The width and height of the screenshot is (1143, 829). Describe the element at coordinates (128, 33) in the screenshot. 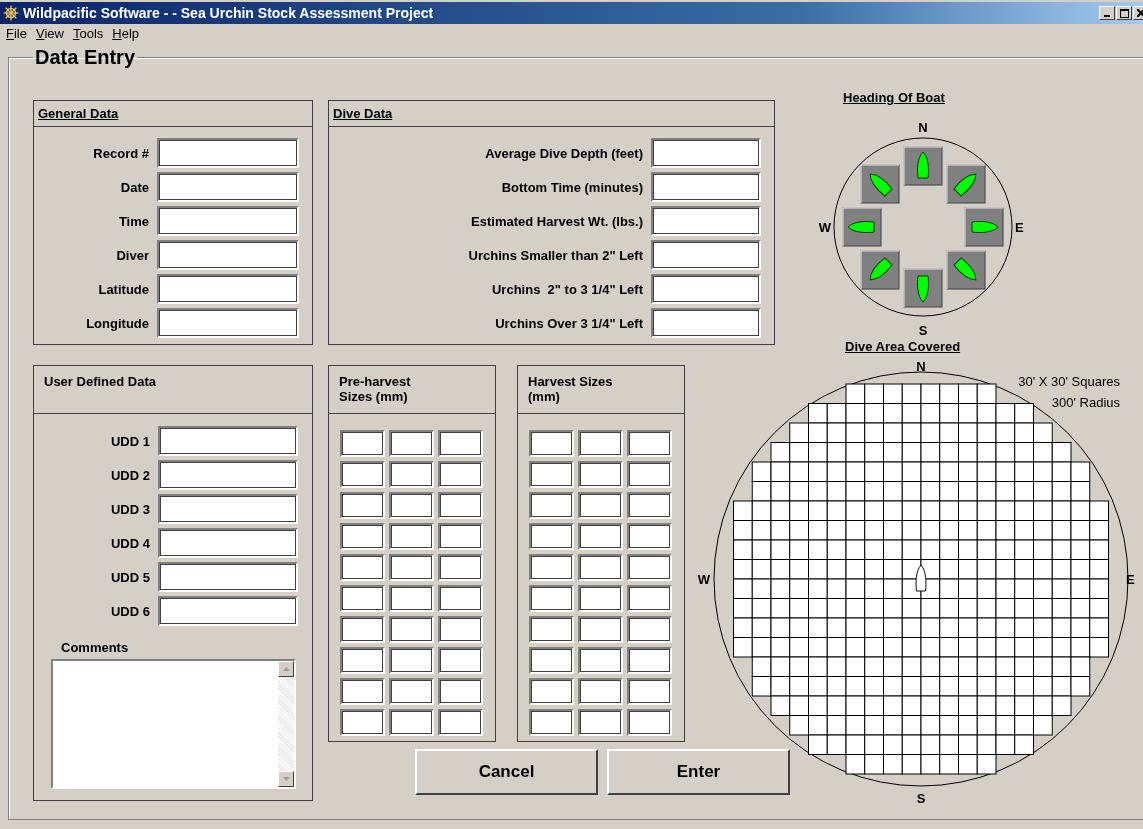

I see `menu-item: Help` at that location.